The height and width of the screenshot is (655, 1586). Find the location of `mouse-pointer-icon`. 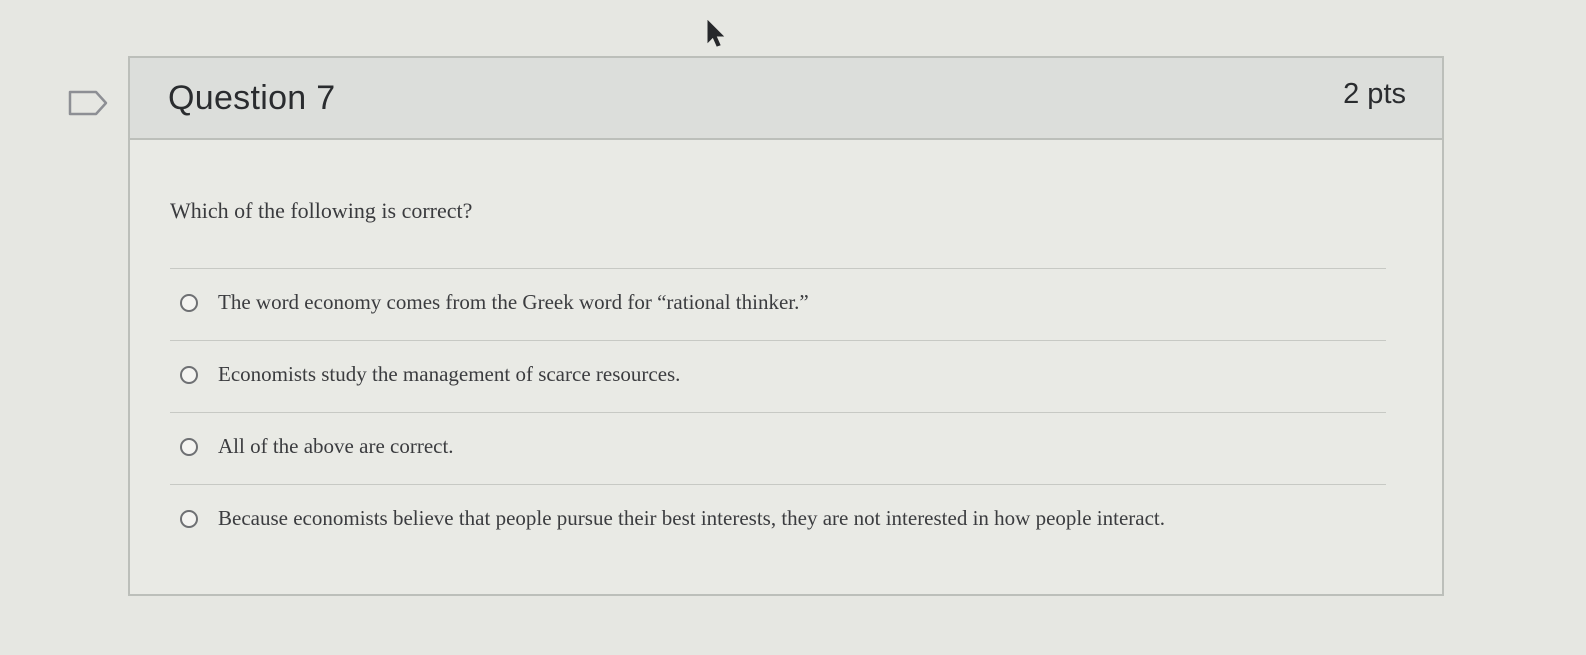

mouse-pointer-icon is located at coordinates (716, 33).